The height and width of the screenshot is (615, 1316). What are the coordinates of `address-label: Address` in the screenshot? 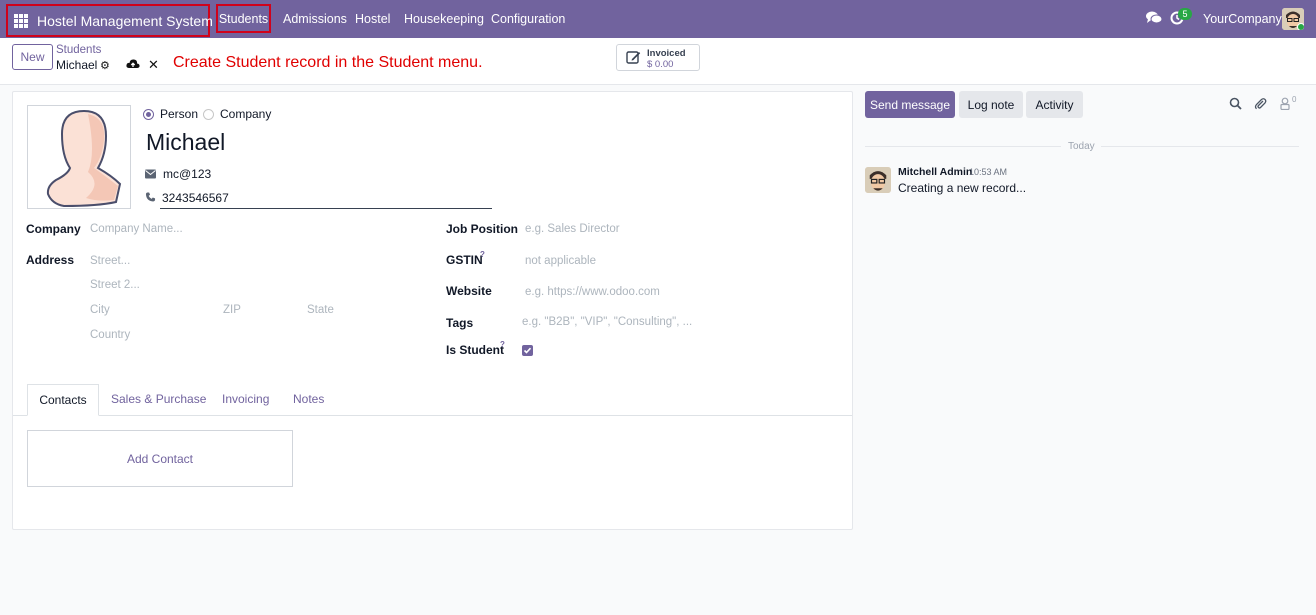 It's located at (50, 260).